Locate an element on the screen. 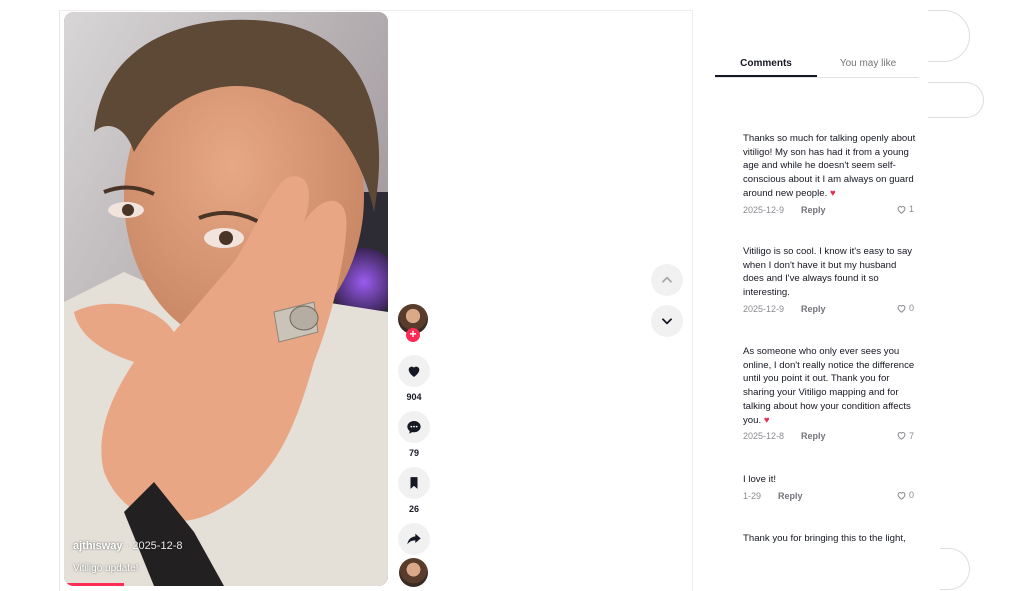 Image resolution: width=1024 pixels, height=591 pixels. video-progress-bar is located at coordinates (94, 584).